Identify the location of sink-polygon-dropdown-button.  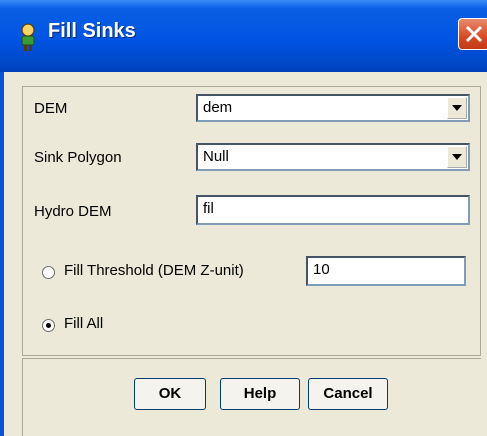
(457, 157).